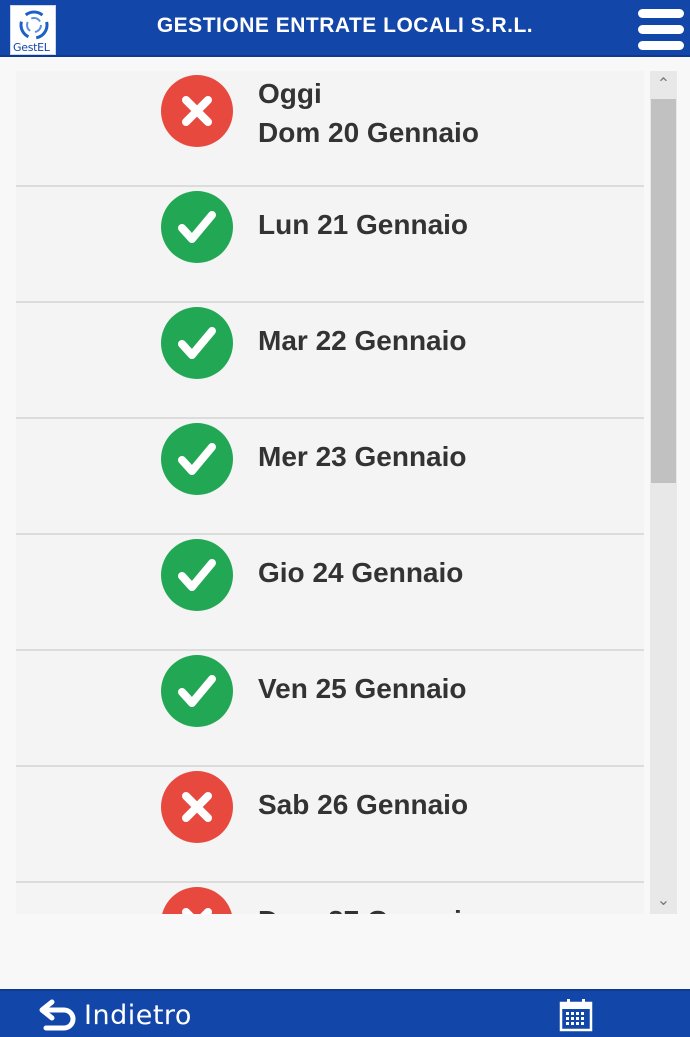  I want to click on day-row: Oggi Dom 20 Gennaio, so click(330, 129).